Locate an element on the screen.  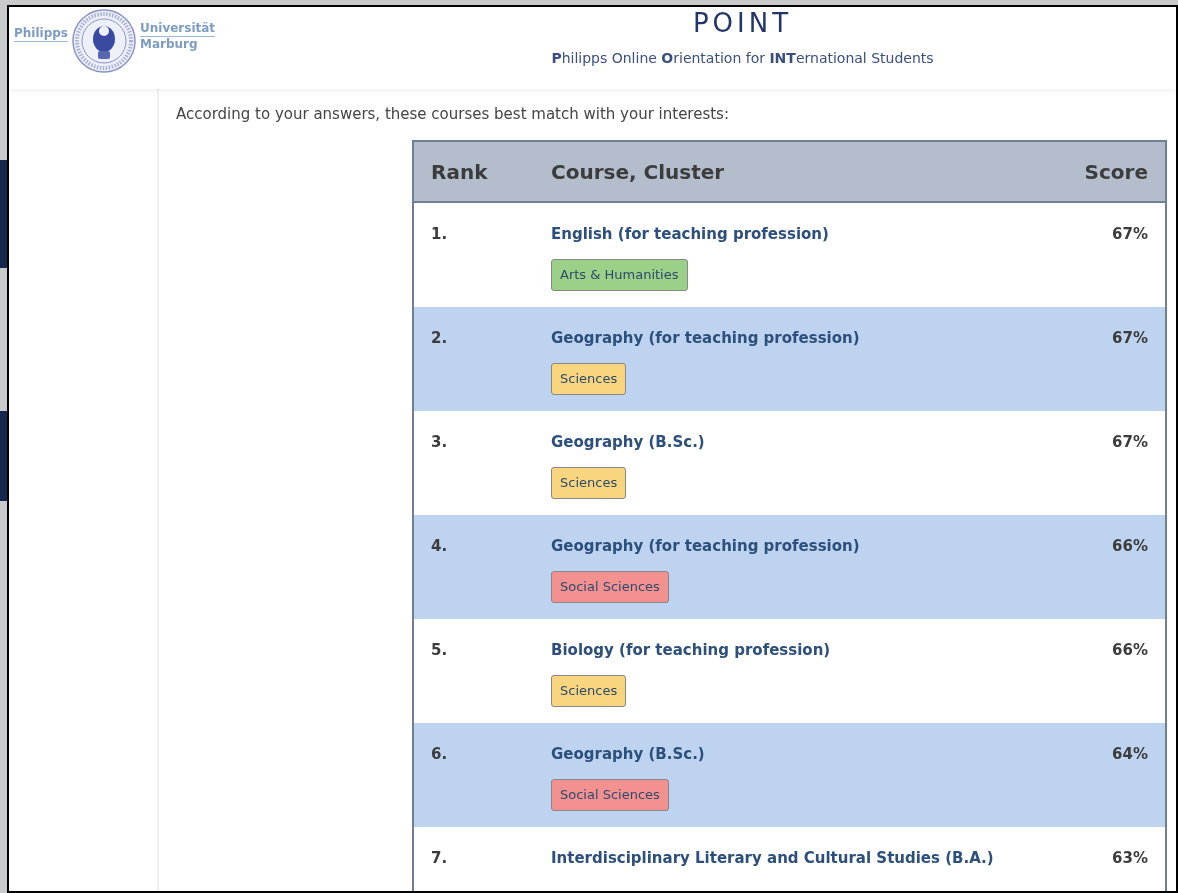
score-text: 64% is located at coordinates (1129, 754).